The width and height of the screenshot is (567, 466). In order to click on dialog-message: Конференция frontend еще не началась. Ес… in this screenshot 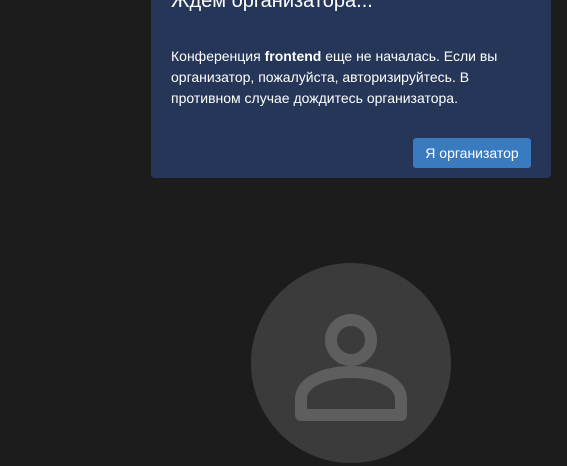, I will do `click(352, 77)`.